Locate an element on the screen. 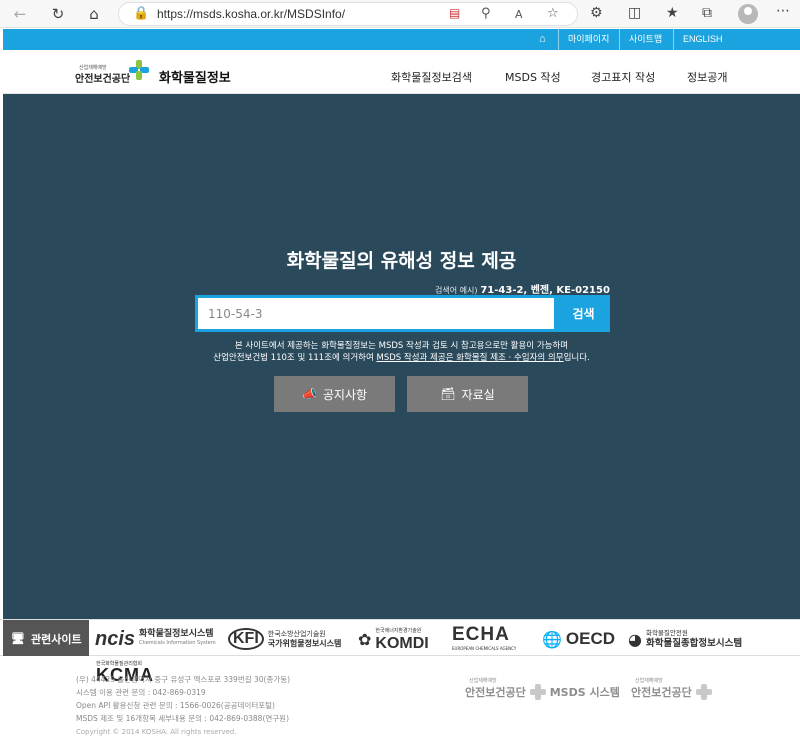 The image size is (800, 745). partner-kfi: KFI 한국소방산업기술원 국가위험물정보시스템 is located at coordinates (284, 639).